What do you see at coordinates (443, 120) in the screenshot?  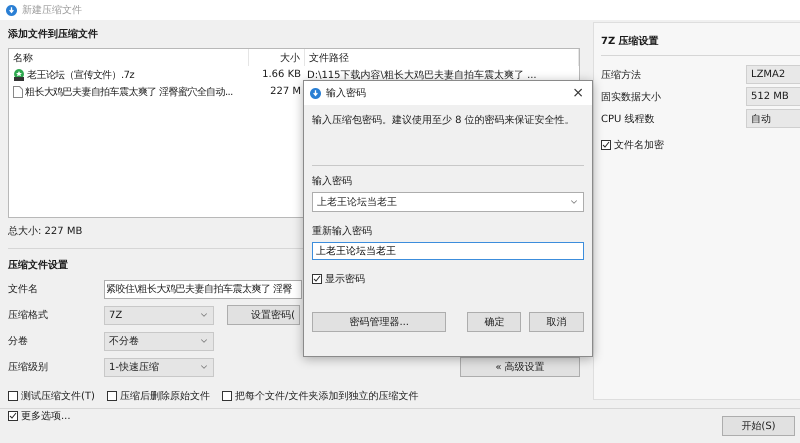 I see `dialog-description: 输入压缩包密码。建议使用至少 8 位的密码来保证安全性。` at bounding box center [443, 120].